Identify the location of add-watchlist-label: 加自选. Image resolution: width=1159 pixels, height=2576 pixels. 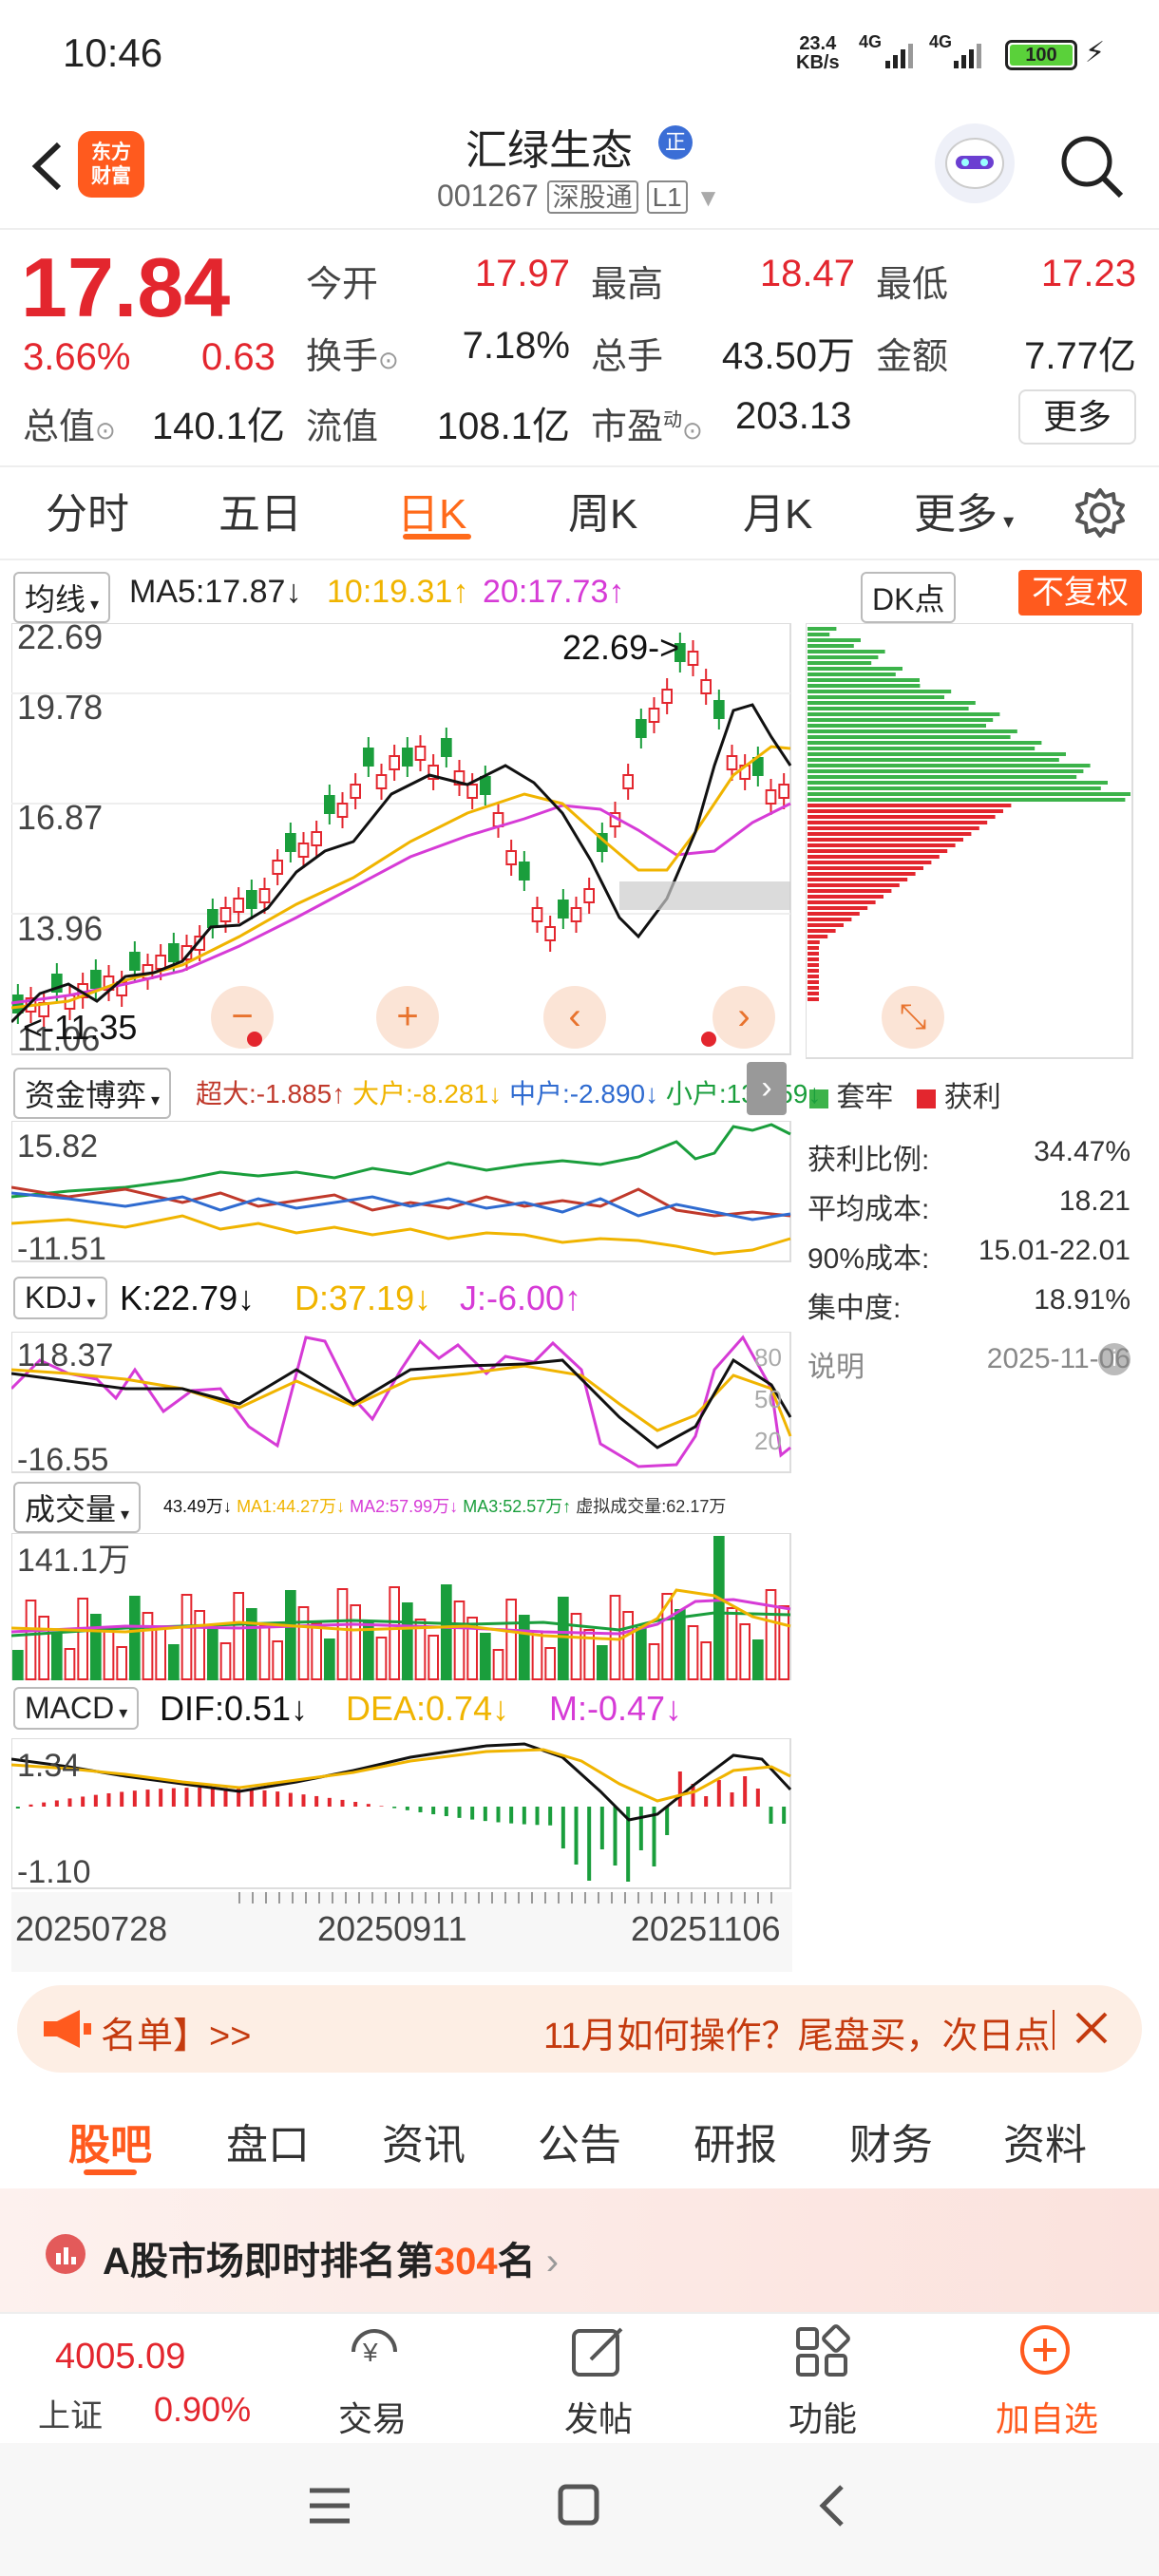
(1047, 2416).